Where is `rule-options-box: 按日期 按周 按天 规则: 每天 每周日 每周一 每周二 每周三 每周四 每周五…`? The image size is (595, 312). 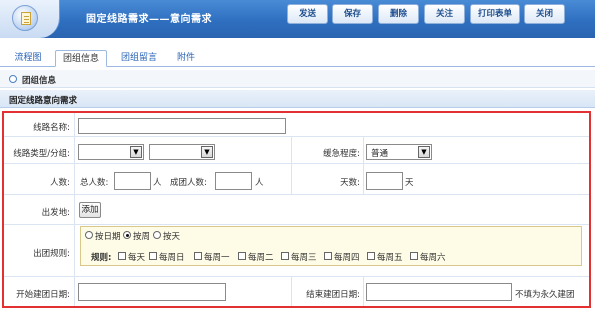 rule-options-box: 按日期 按周 按天 规则: 每天 每周日 每周一 每周二 每周三 每周四 每周五… is located at coordinates (331, 246).